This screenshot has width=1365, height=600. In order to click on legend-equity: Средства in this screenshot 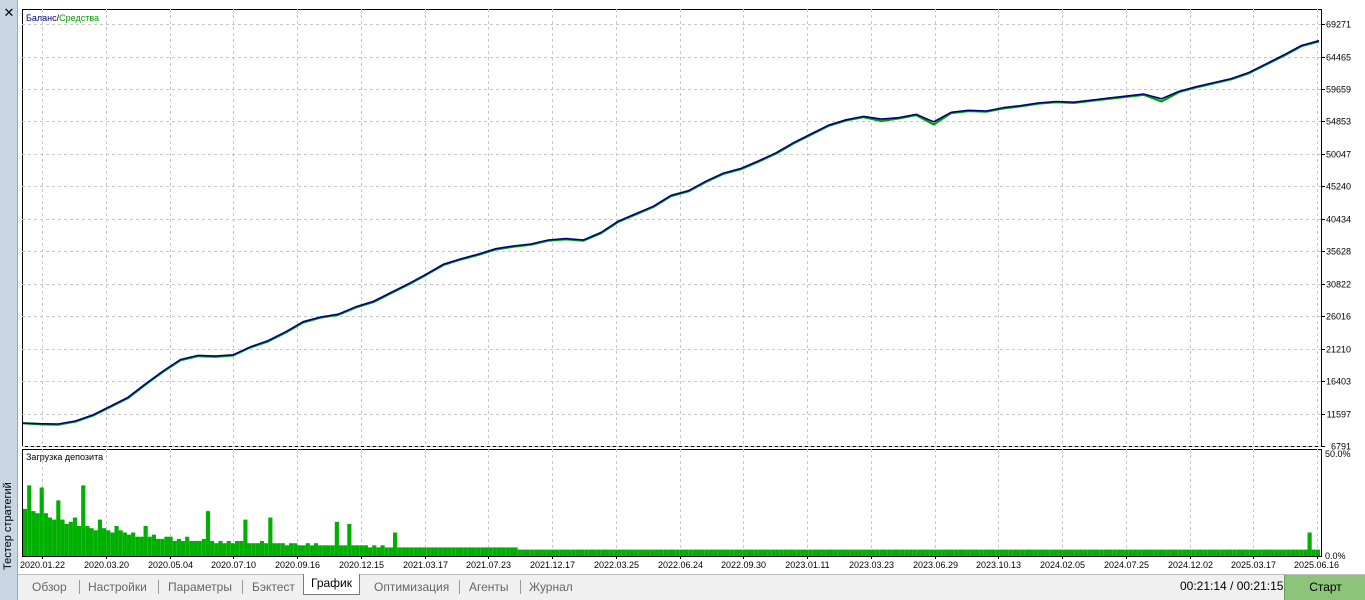, I will do `click(79, 18)`.